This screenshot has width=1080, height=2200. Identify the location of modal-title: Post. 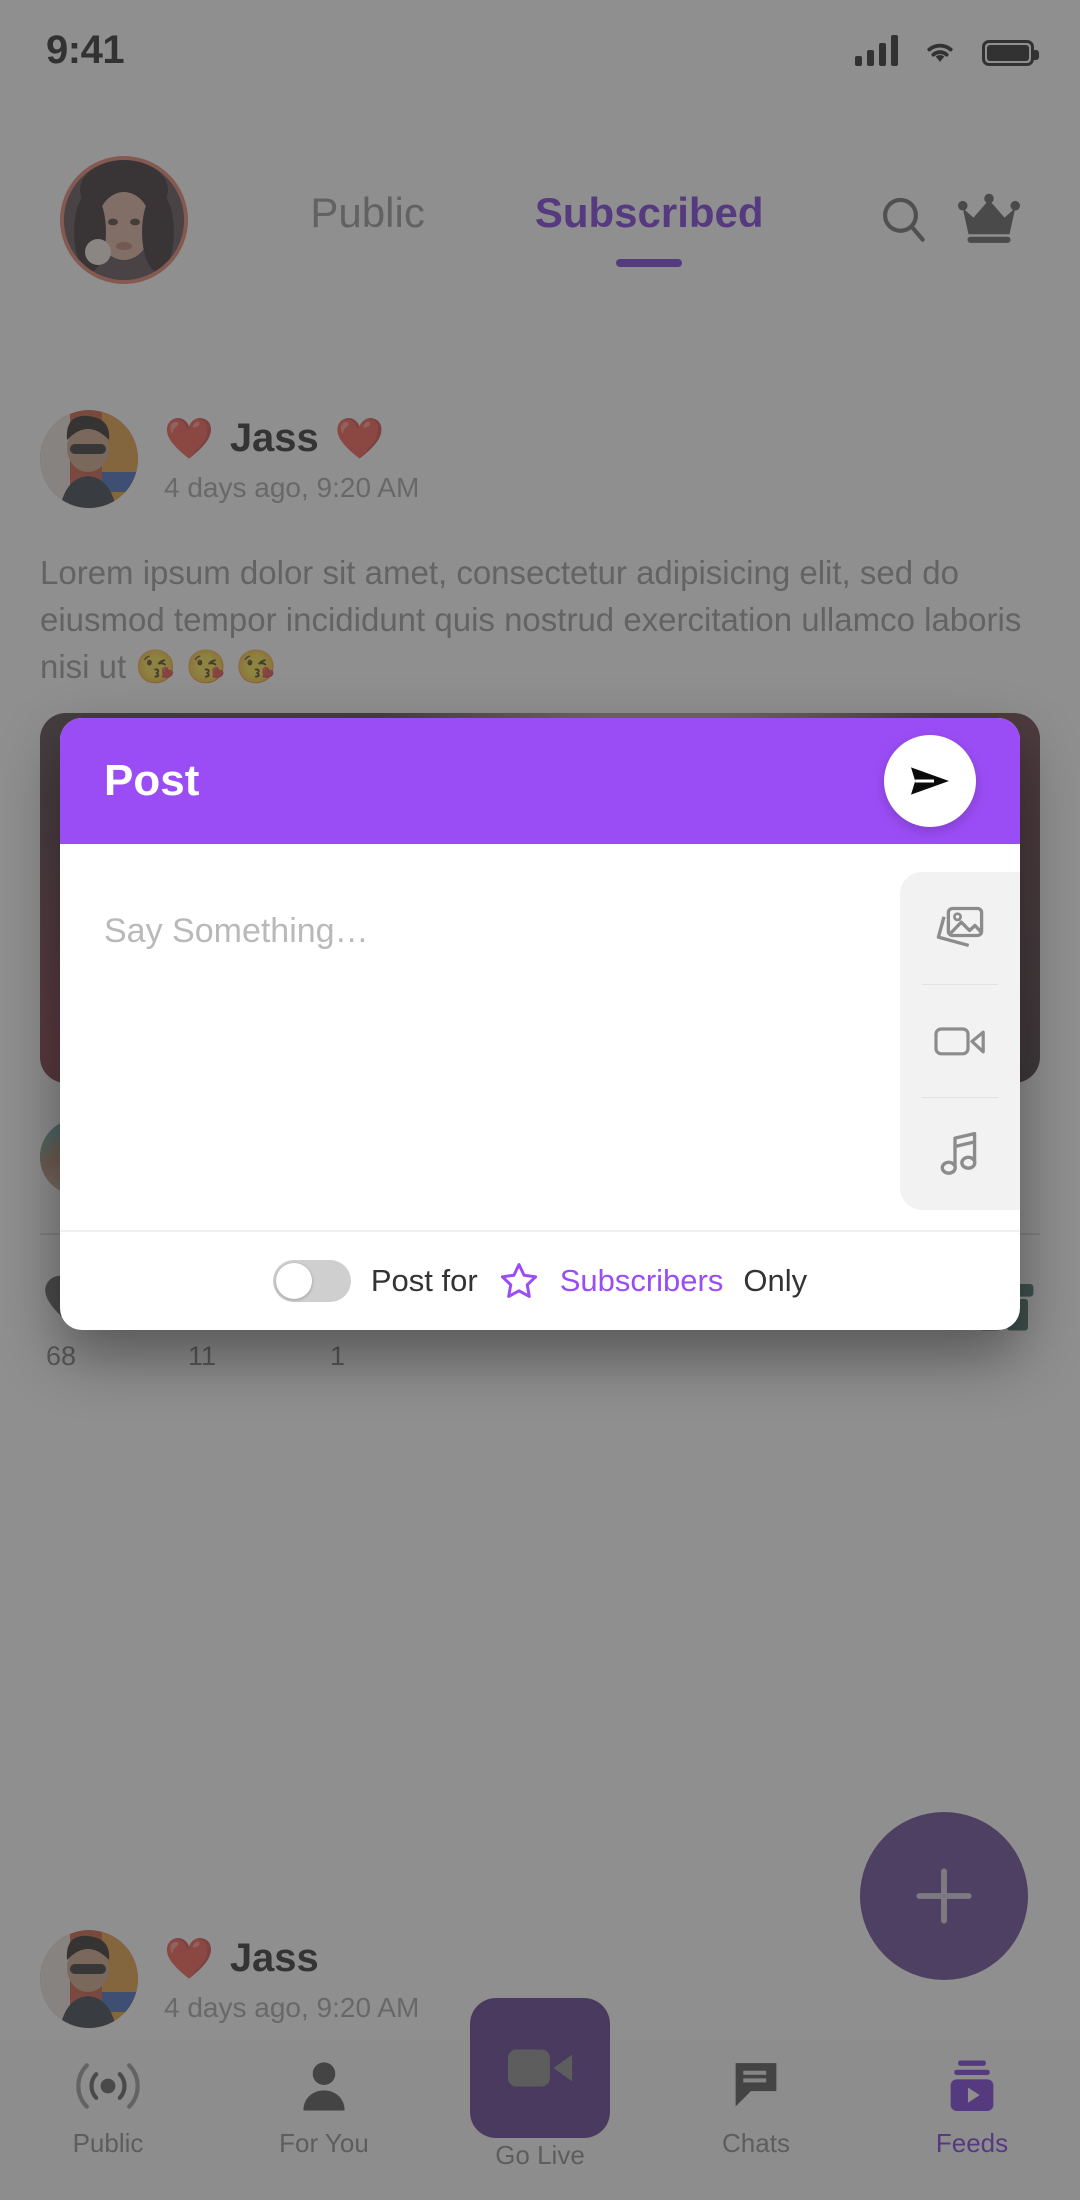
(152, 780).